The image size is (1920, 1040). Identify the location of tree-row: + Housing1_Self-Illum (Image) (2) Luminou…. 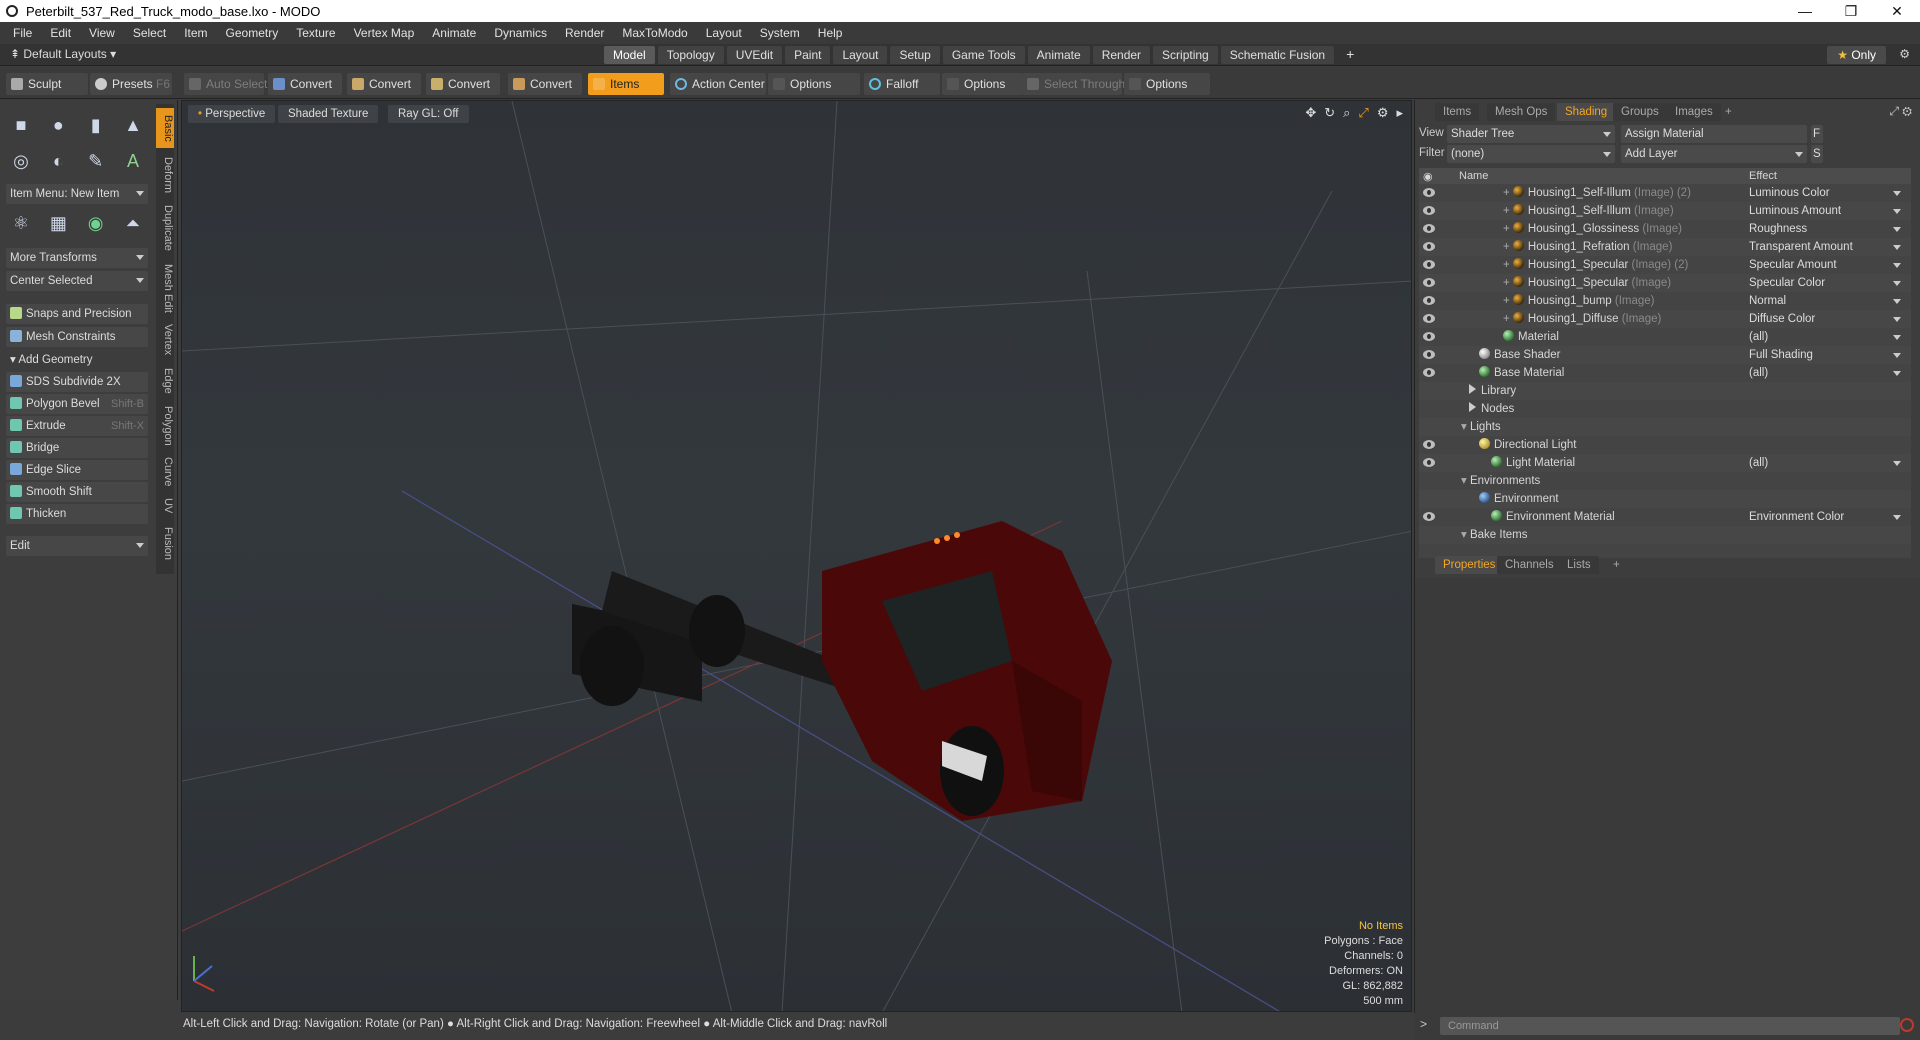
(1665, 193).